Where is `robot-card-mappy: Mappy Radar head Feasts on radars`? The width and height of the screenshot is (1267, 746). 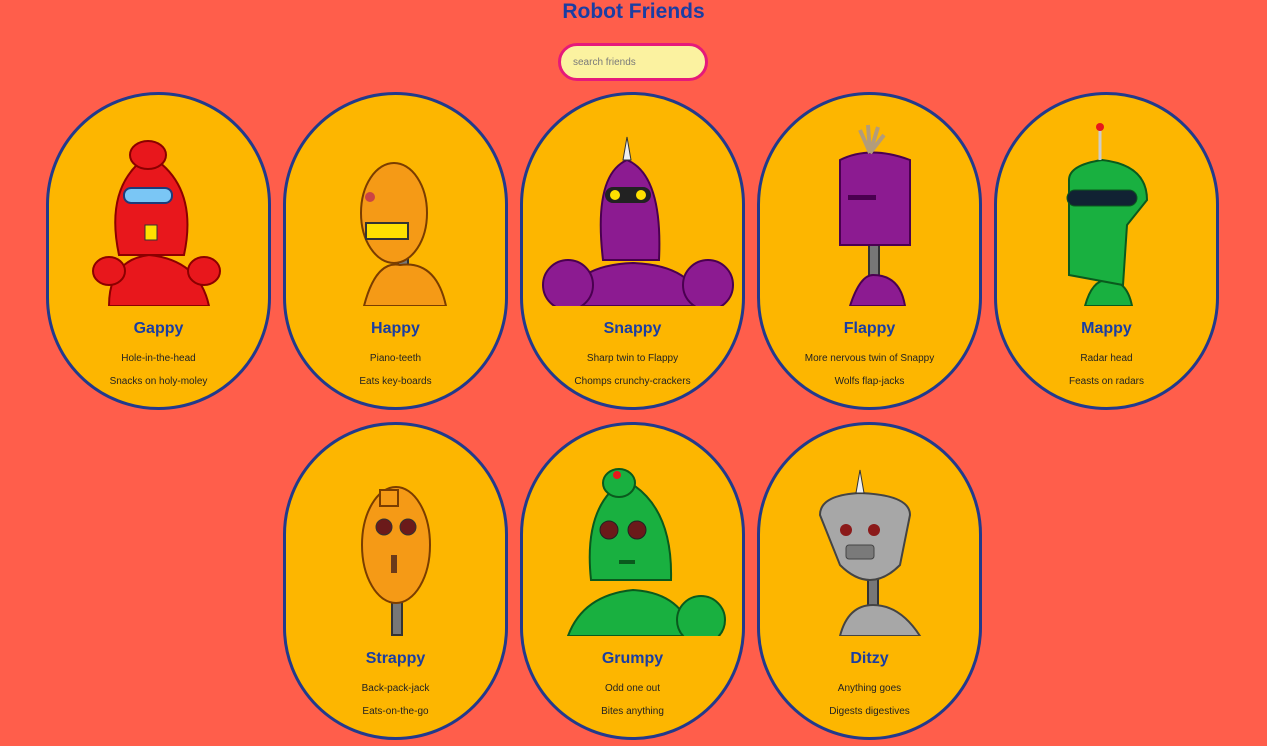
robot-card-mappy: Mappy Radar head Feasts on radars is located at coordinates (1106, 251).